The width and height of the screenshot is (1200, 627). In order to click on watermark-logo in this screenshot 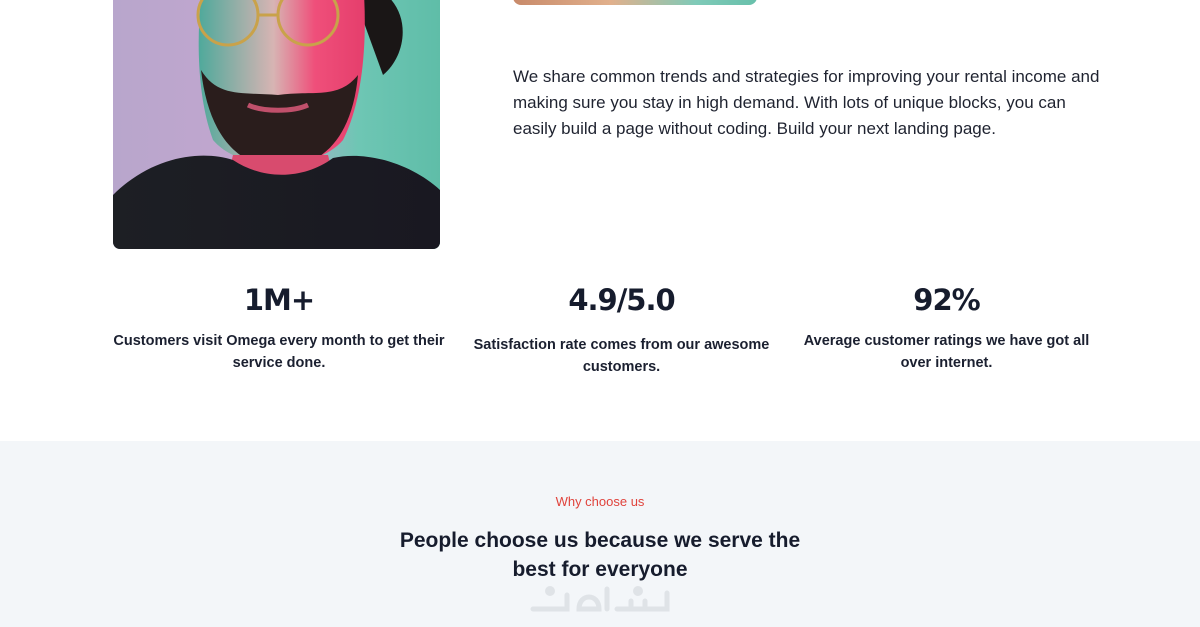, I will do `click(600, 599)`.